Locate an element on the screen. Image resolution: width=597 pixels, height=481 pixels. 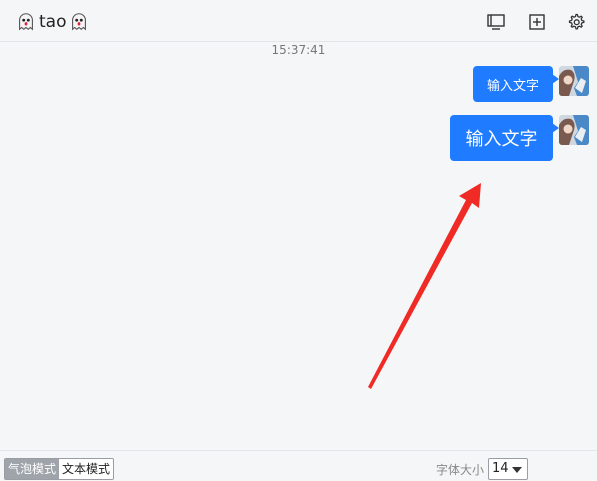
gear-icon is located at coordinates (576, 21).